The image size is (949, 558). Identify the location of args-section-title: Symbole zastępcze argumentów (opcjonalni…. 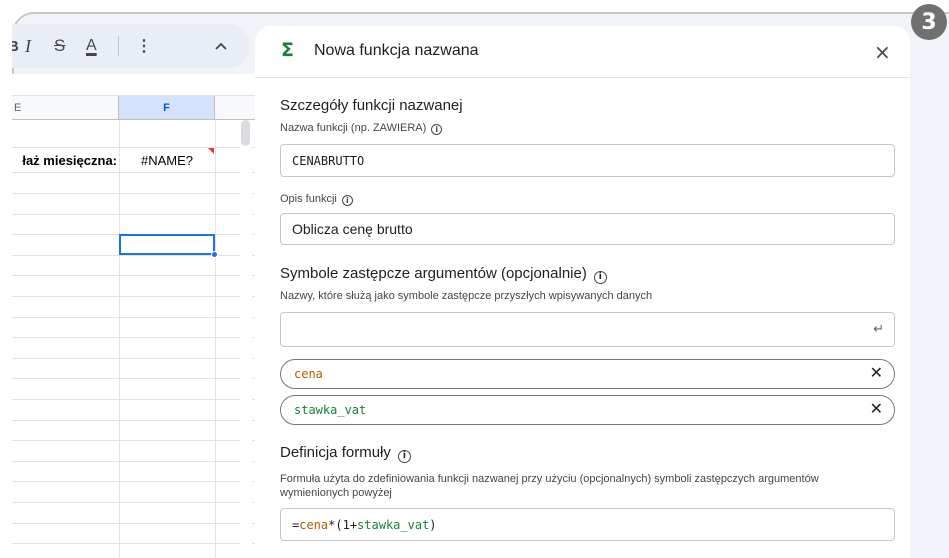
(443, 274).